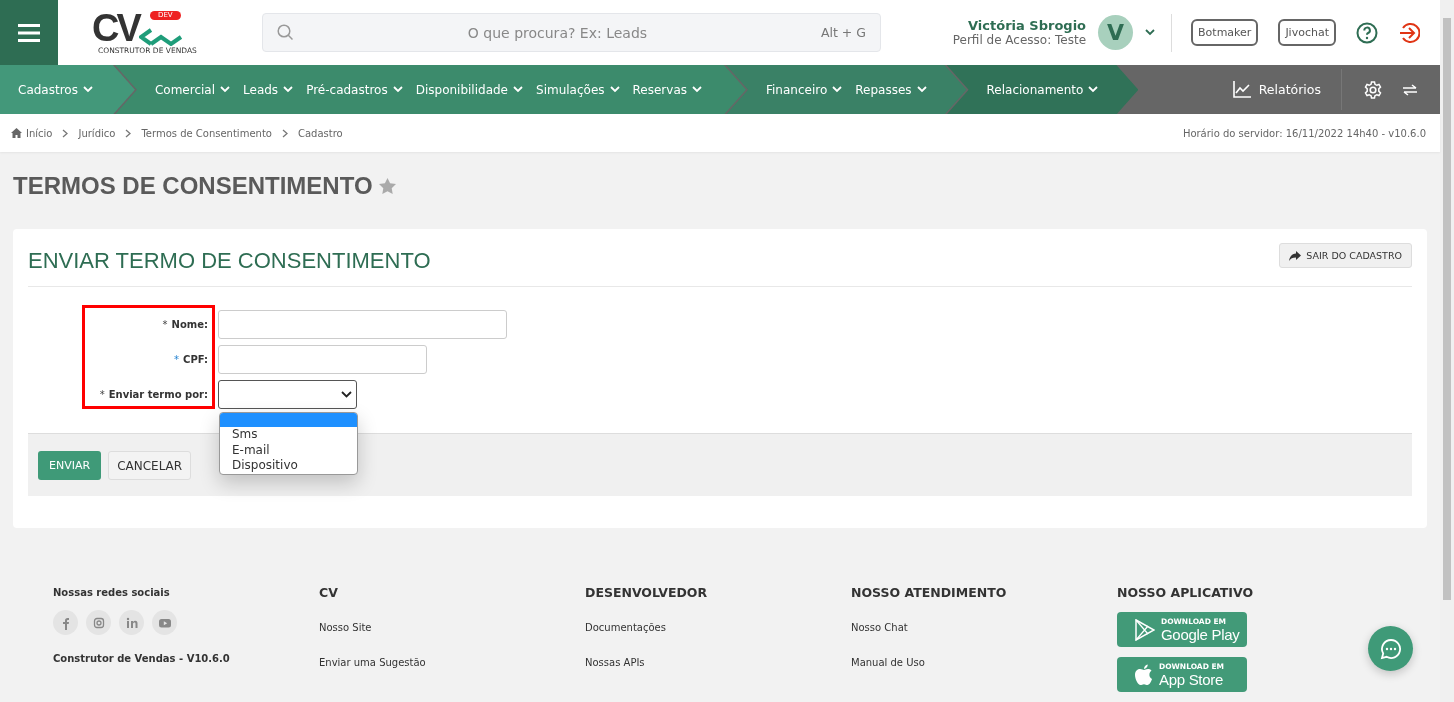 This screenshot has height=702, width=1454. I want to click on footer-heading: NOSSO APLICATIVO, so click(1186, 592).